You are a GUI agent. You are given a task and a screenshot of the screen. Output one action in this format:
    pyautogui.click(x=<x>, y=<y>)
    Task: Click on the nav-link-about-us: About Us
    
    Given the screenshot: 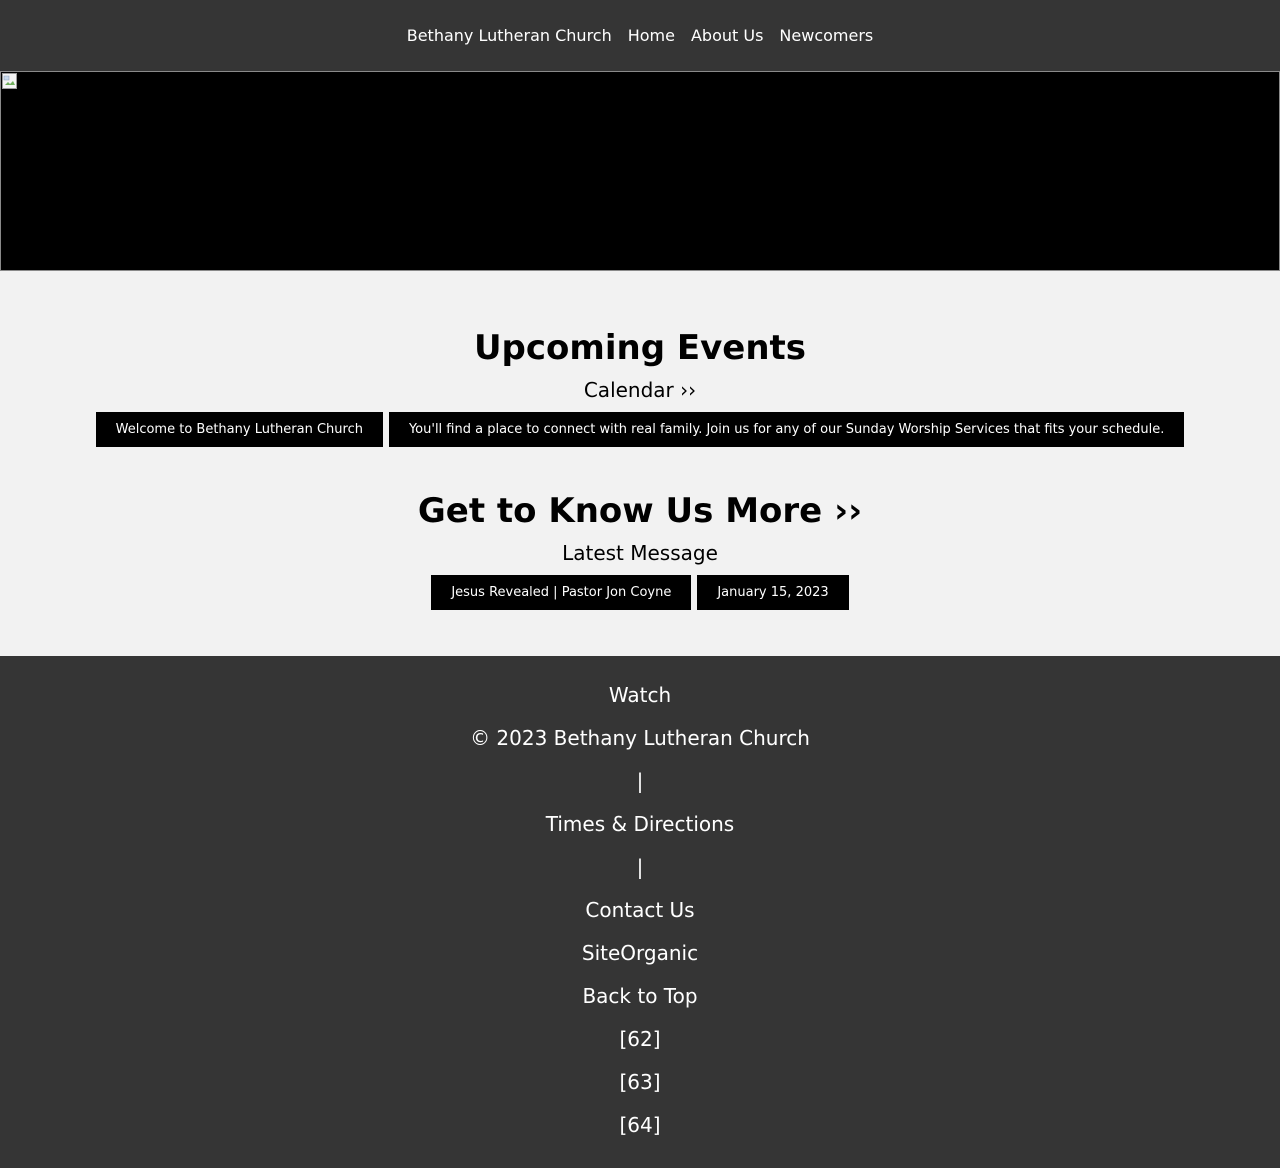 What is the action you would take?
    pyautogui.click(x=727, y=35)
    